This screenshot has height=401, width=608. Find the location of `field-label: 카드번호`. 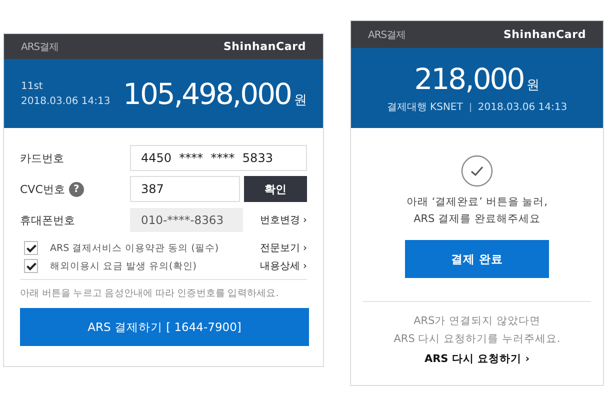

field-label: 카드번호 is located at coordinates (42, 158).